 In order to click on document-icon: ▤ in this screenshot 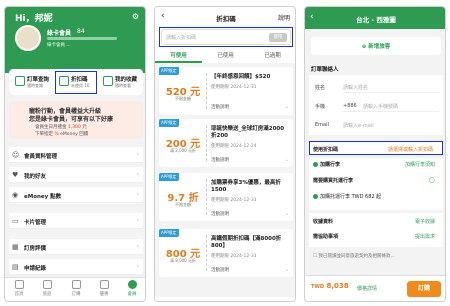, I will do `click(15, 267)`.